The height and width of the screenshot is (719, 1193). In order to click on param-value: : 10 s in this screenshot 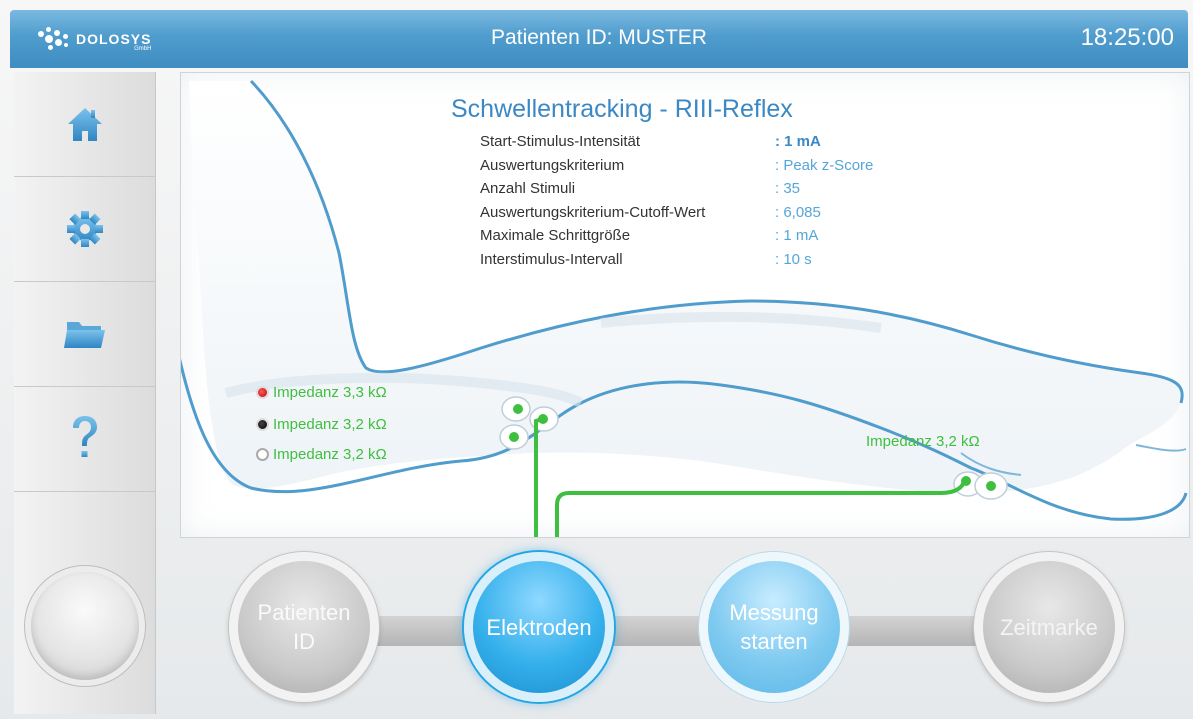, I will do `click(793, 259)`.